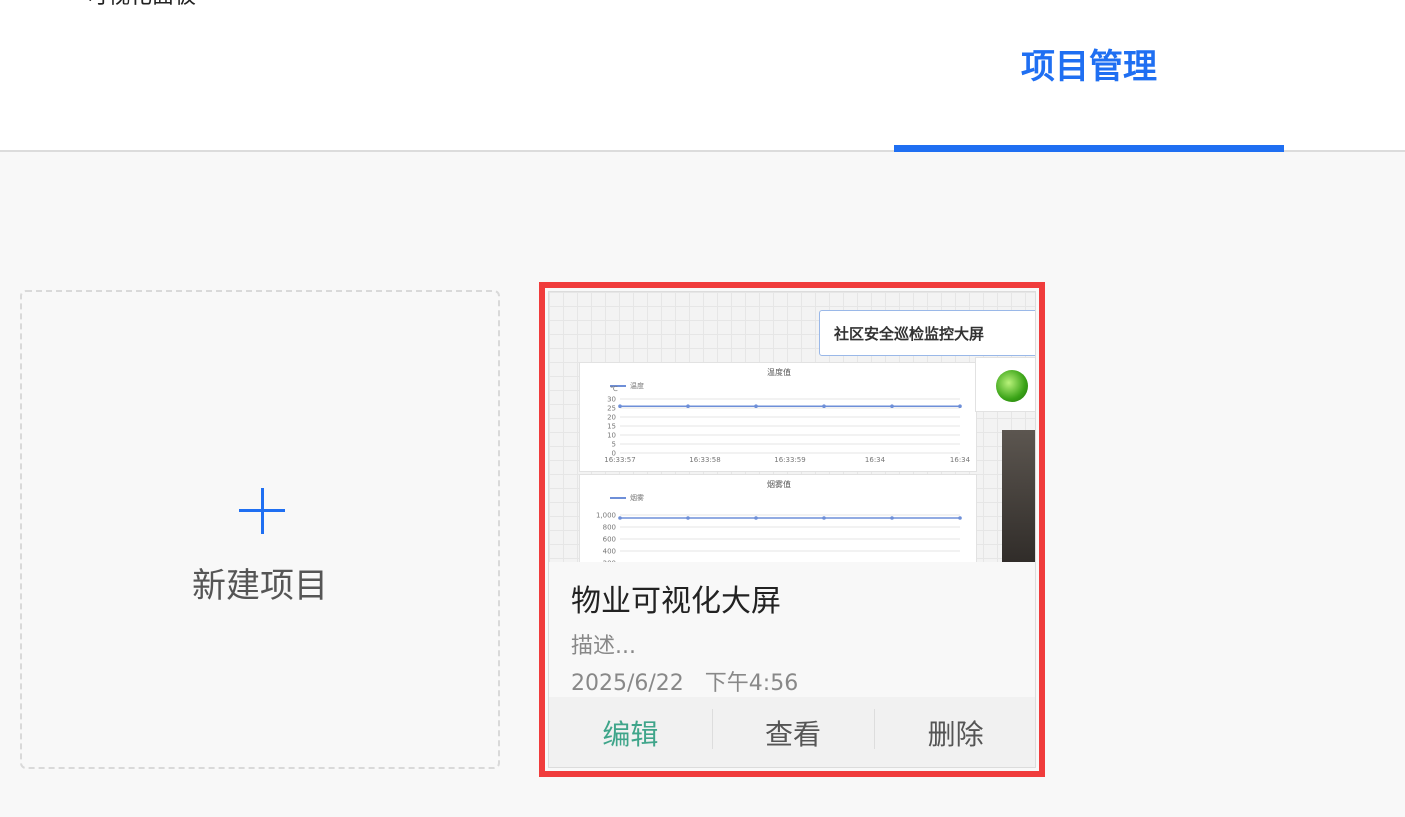 This screenshot has height=817, width=1405. Describe the element at coordinates (627, 683) in the screenshot. I see `project-date: 2025/6/22` at that location.